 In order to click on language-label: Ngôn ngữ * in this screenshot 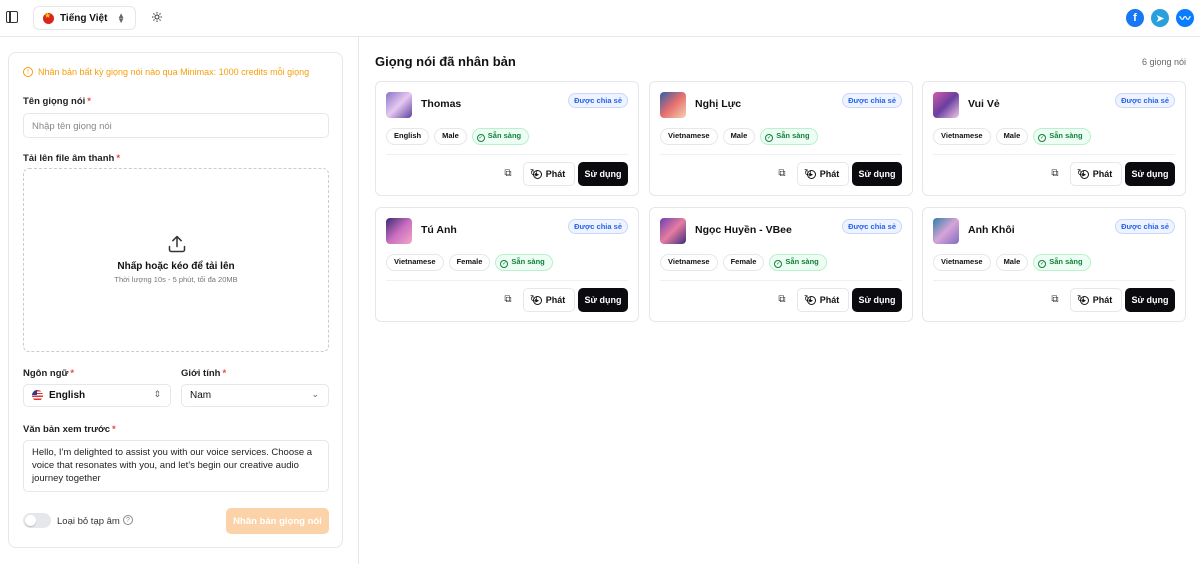, I will do `click(48, 373)`.